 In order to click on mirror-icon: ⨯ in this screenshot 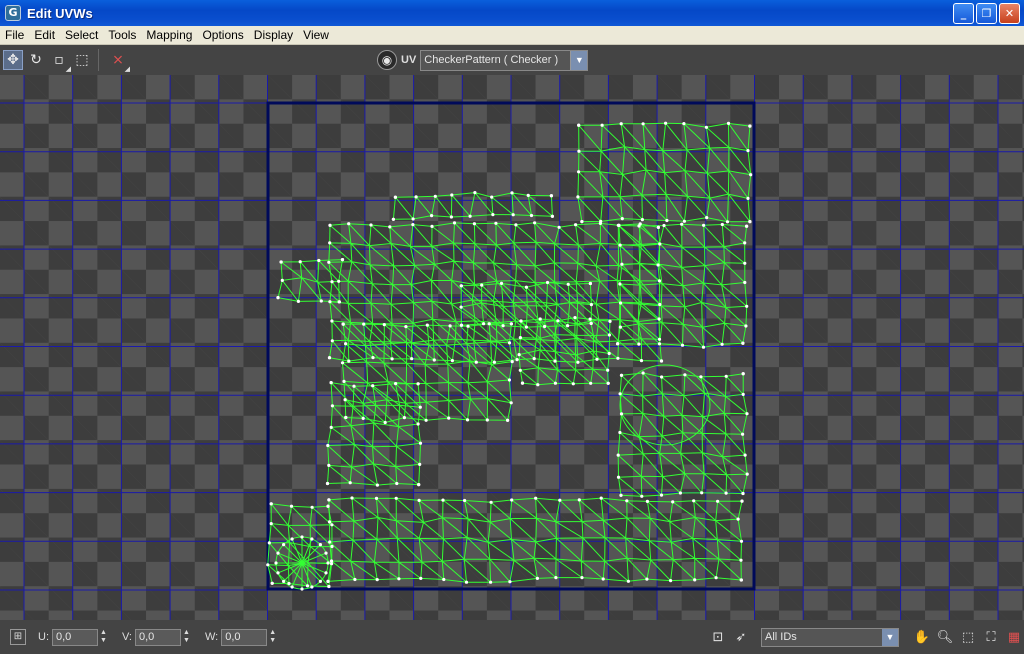, I will do `click(118, 60)`.